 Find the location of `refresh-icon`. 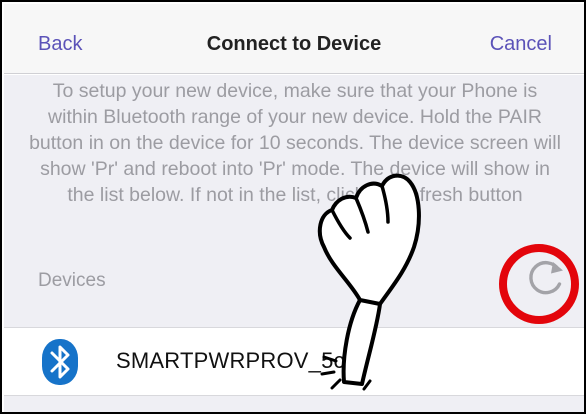

refresh-icon is located at coordinates (546, 277).